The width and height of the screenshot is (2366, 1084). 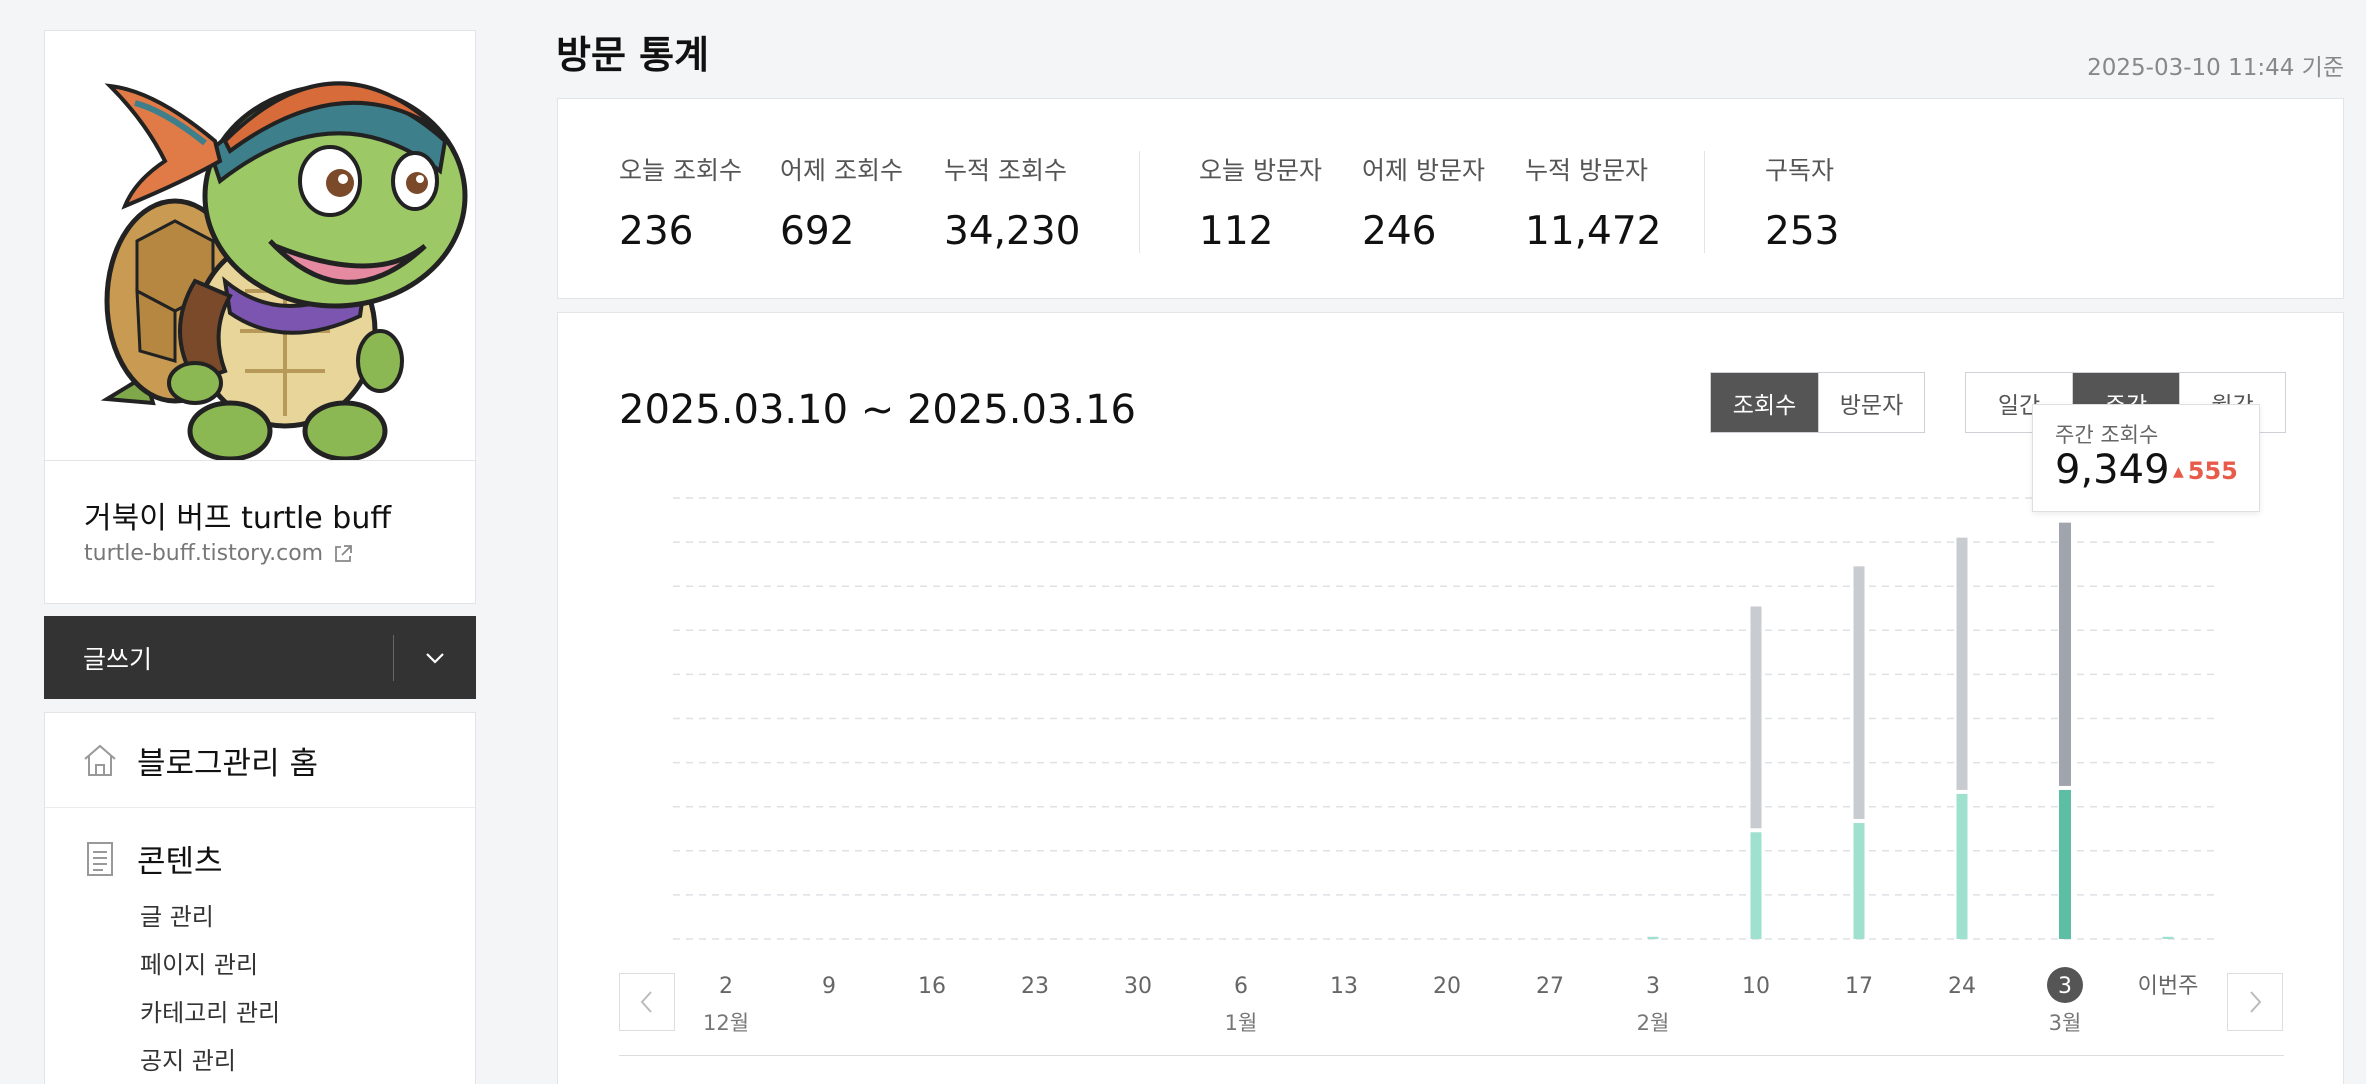 I want to click on stat-label: 누적 방문자, so click(x=1586, y=170).